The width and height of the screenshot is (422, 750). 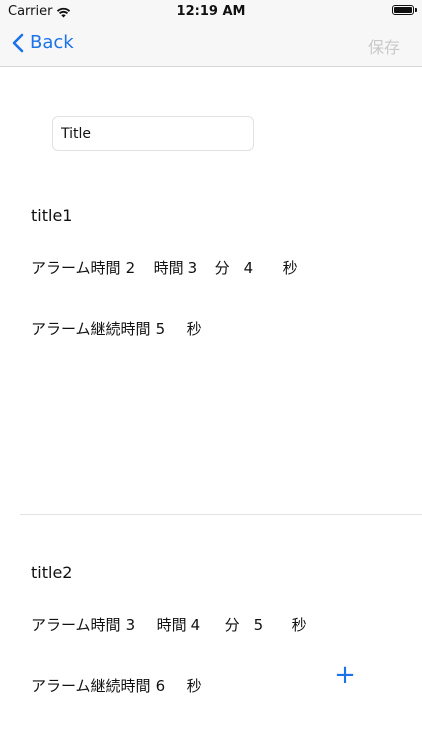 What do you see at coordinates (201, 268) in the screenshot?
I see `minutes-value: 3` at bounding box center [201, 268].